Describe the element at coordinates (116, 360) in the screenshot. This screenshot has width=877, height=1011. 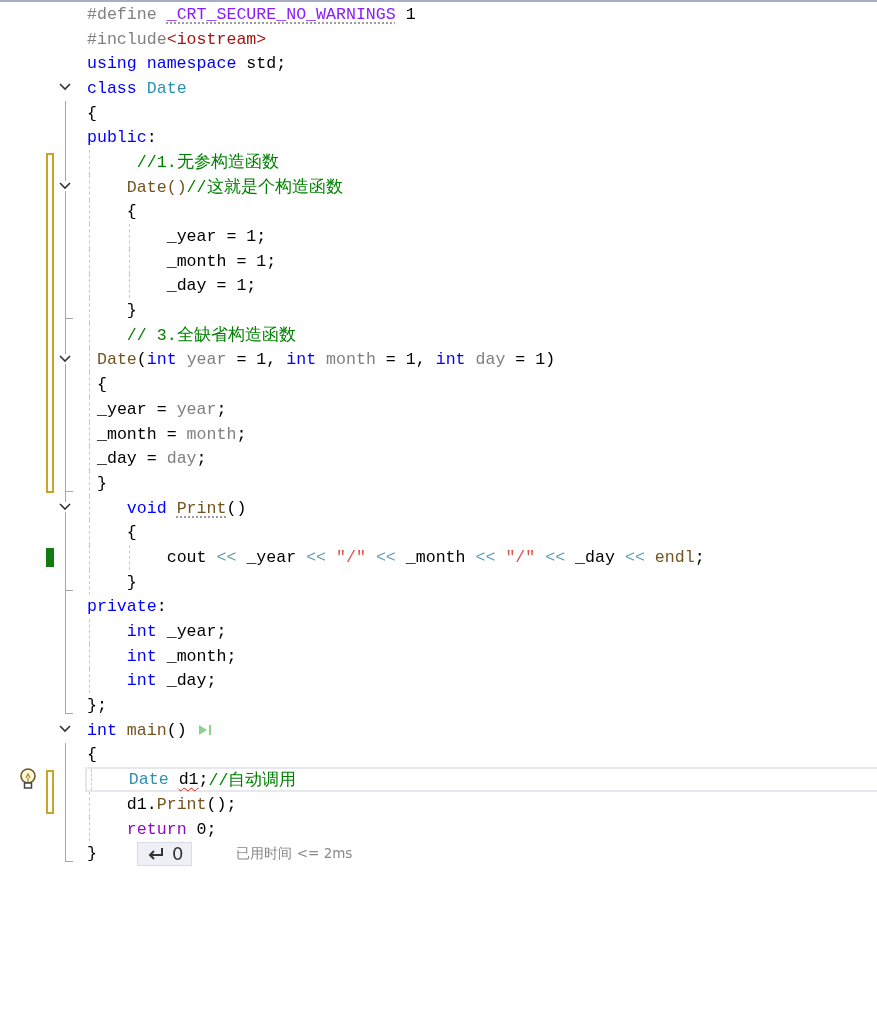
I see `function-name: Date` at that location.